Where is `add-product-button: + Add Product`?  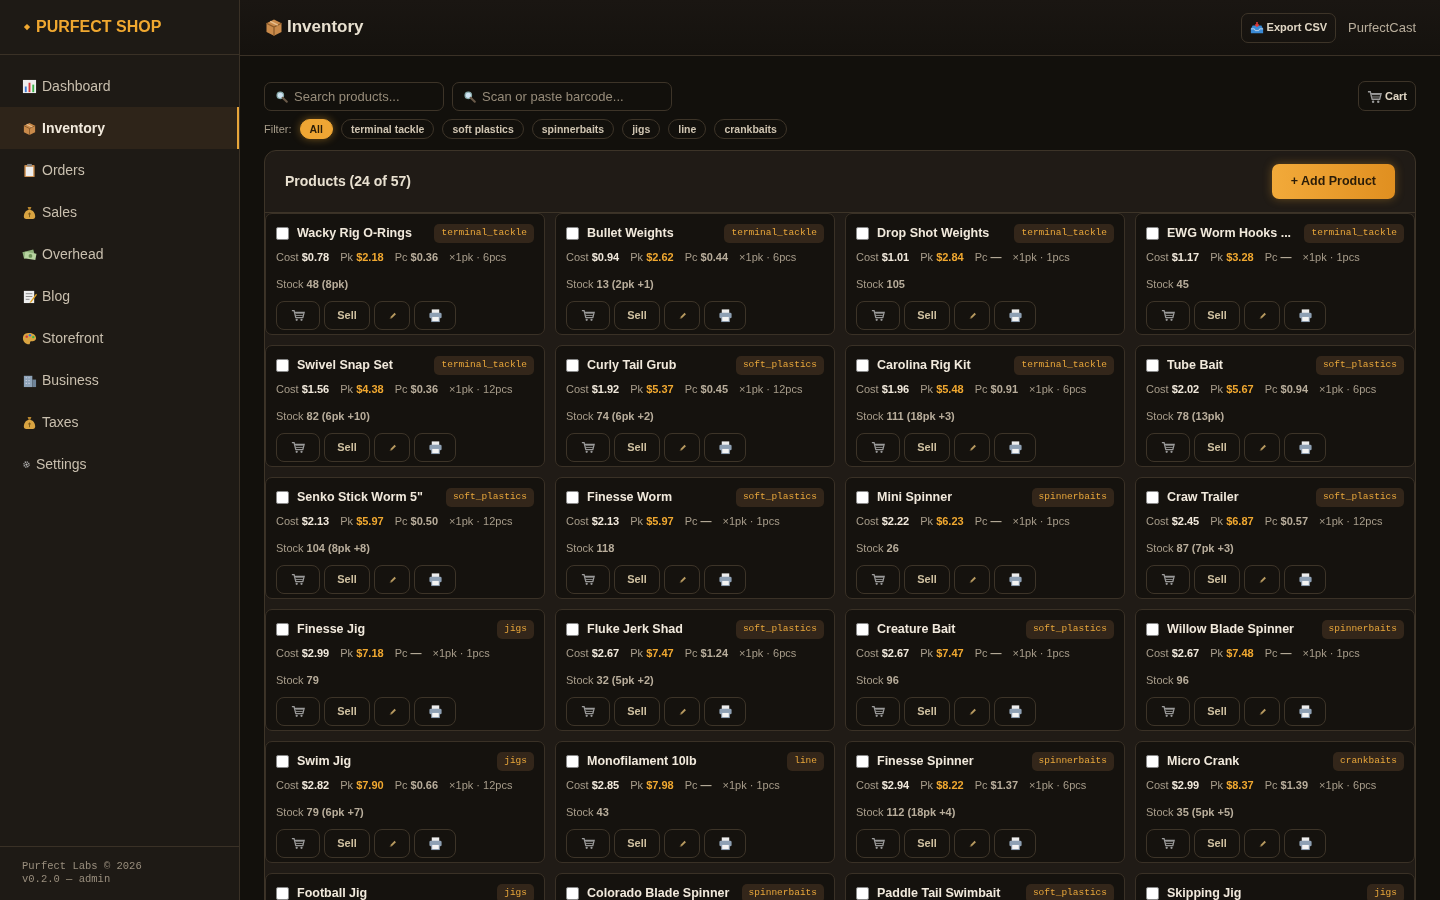
add-product-button: + Add Product is located at coordinates (1333, 182).